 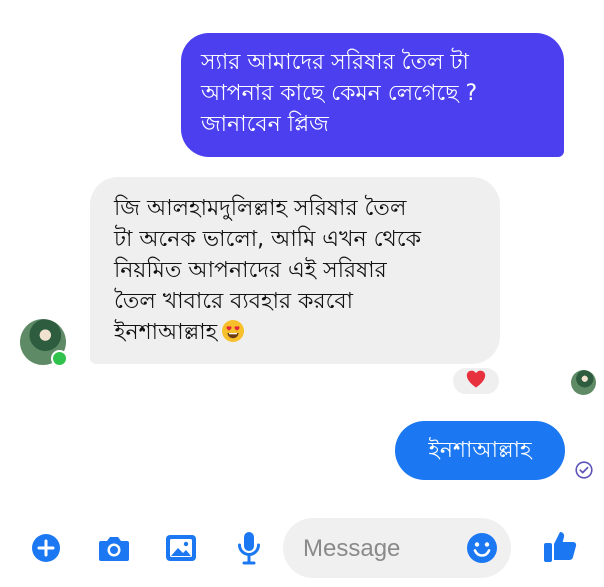 I want to click on outgoing-message-bubble: ইনশাআল্লাহ, so click(x=480, y=450).